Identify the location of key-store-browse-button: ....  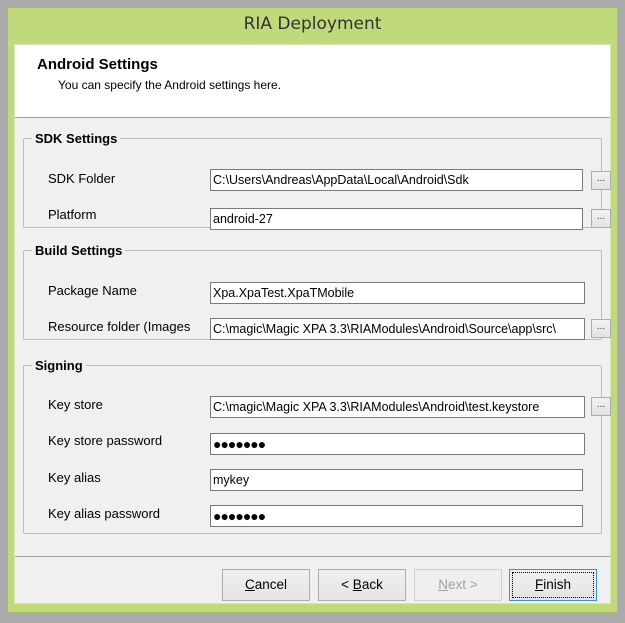
(601, 406).